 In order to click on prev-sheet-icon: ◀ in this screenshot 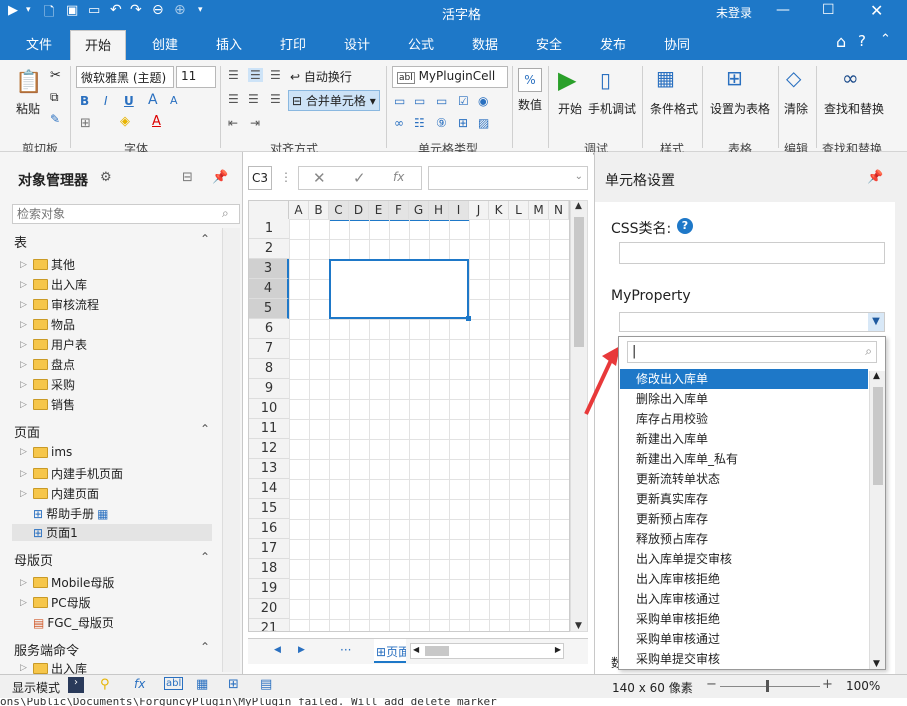, I will do `click(277, 650)`.